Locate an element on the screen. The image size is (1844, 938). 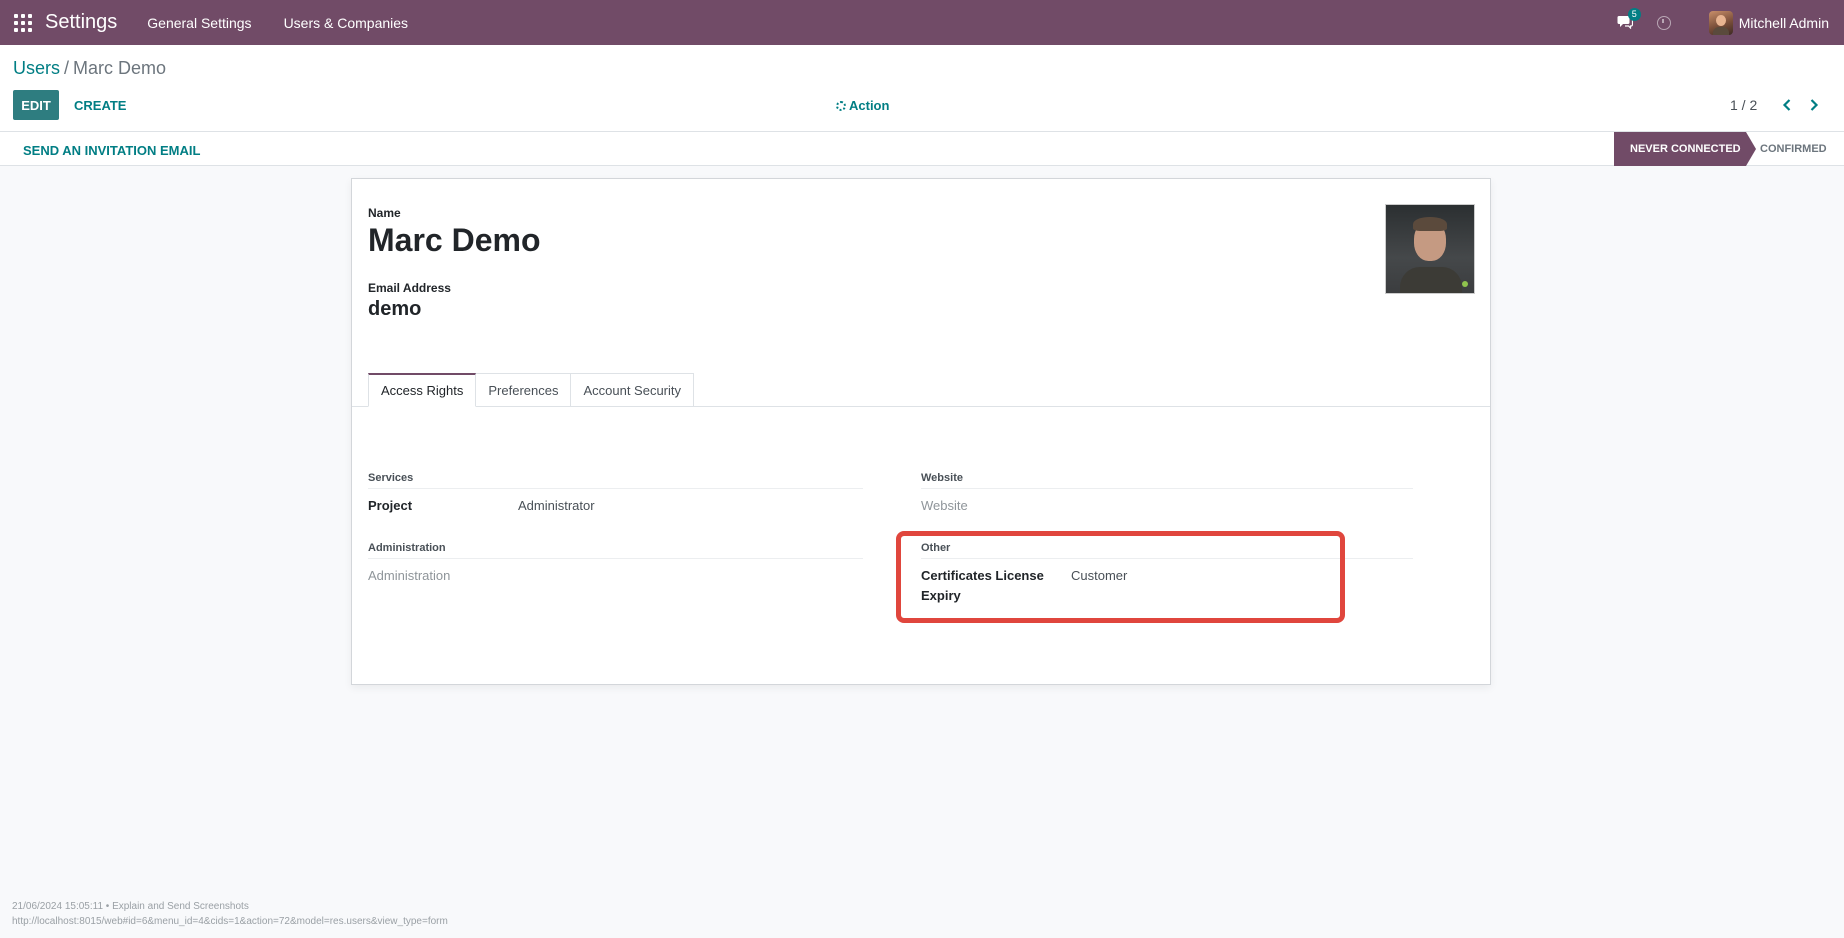
apps-grid-icon is located at coordinates (23, 23).